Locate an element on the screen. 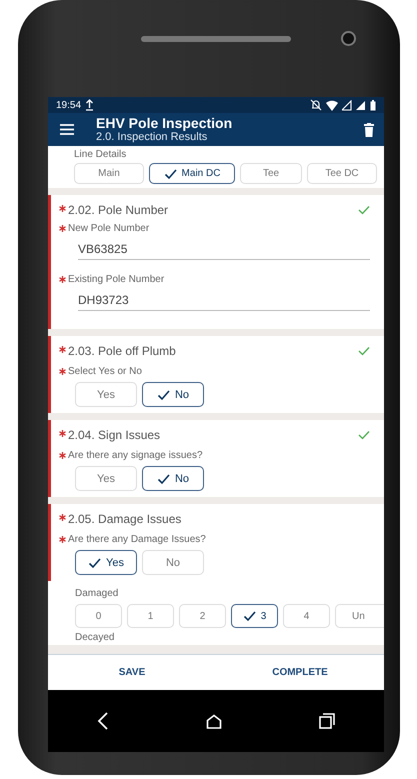 This screenshot has width=417, height=779. input-field: DH93723 is located at coordinates (224, 302).